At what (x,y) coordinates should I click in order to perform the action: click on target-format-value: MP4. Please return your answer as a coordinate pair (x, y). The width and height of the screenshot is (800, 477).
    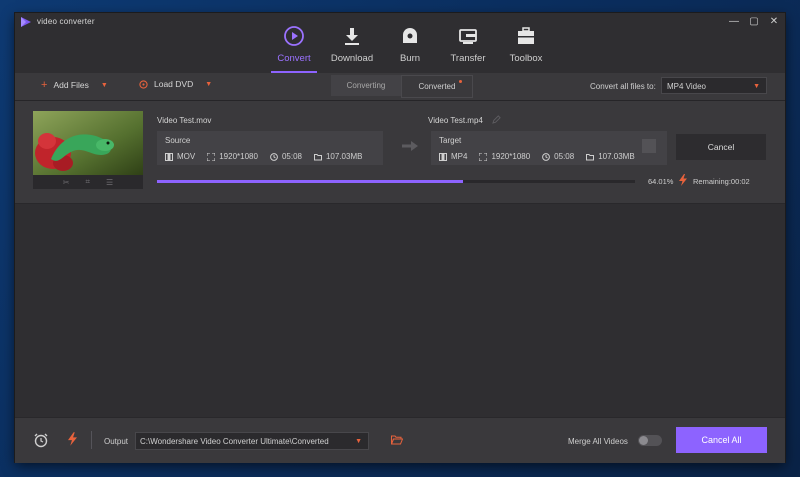
    Looking at the image, I should click on (459, 156).